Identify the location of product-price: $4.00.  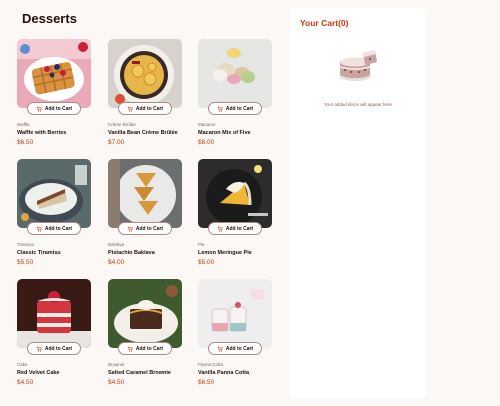
(116, 262).